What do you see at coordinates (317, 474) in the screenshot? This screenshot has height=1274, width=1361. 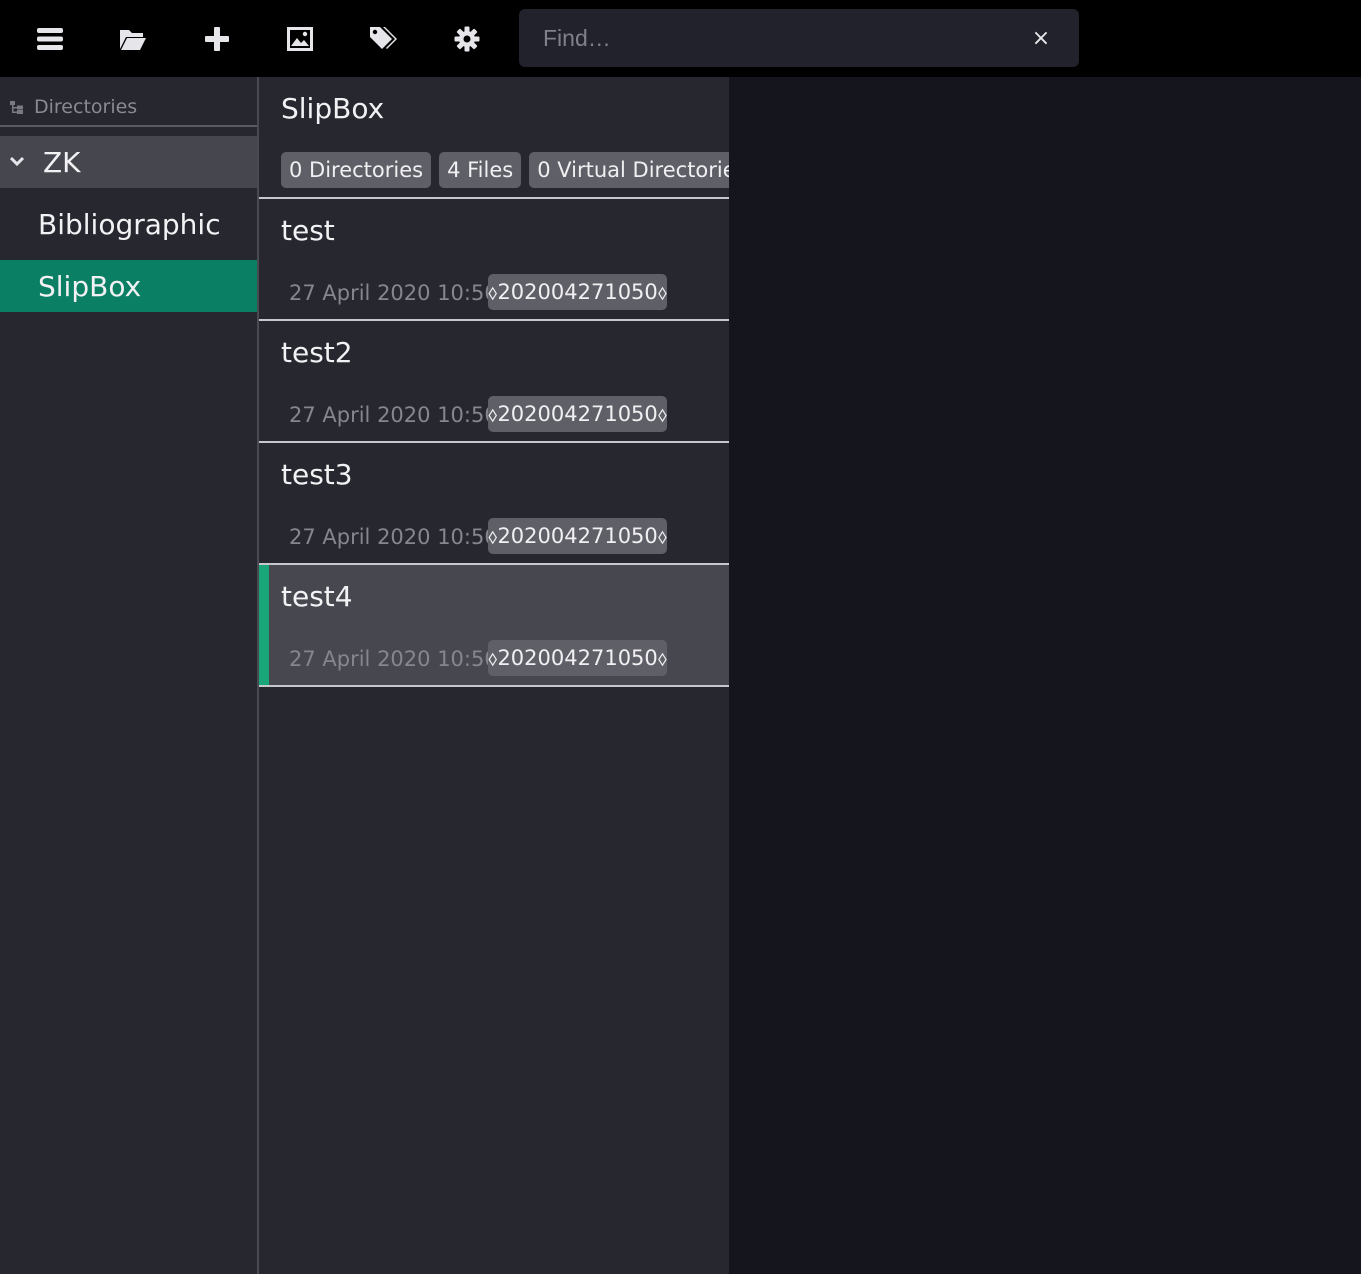 I see `file-name: test3` at bounding box center [317, 474].